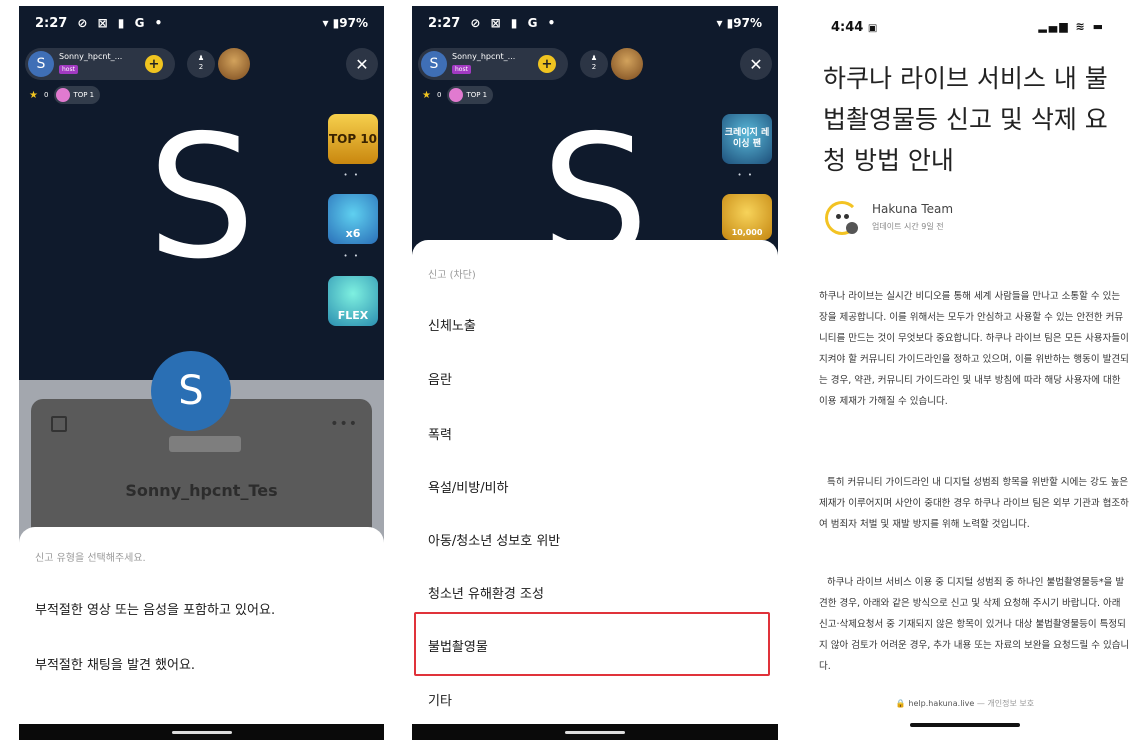  I want to click on report-category-item: 청소년 유해환경 조성, so click(595, 592).